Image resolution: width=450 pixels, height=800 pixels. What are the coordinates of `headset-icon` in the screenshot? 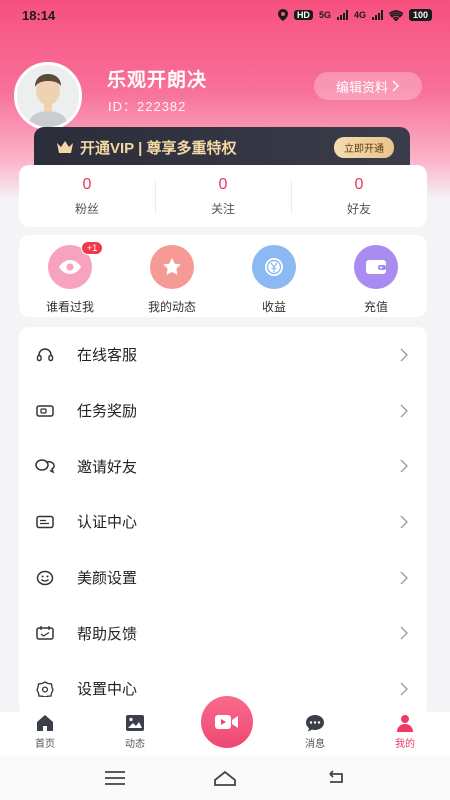 It's located at (45, 355).